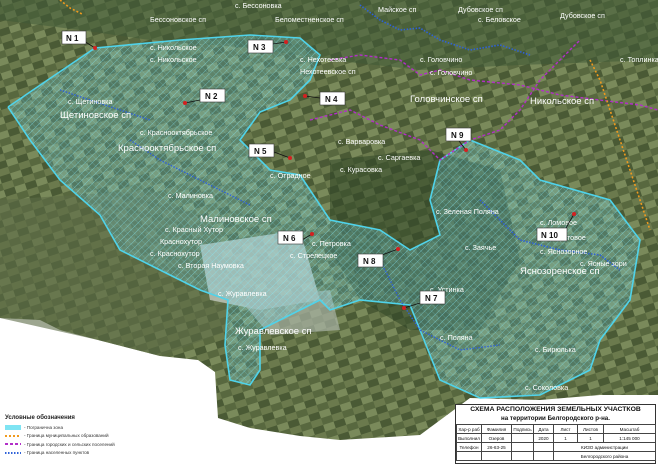 This screenshot has height=466, width=658. Describe the element at coordinates (431, 298) in the screenshot. I see `marker-label: N 7` at that location.